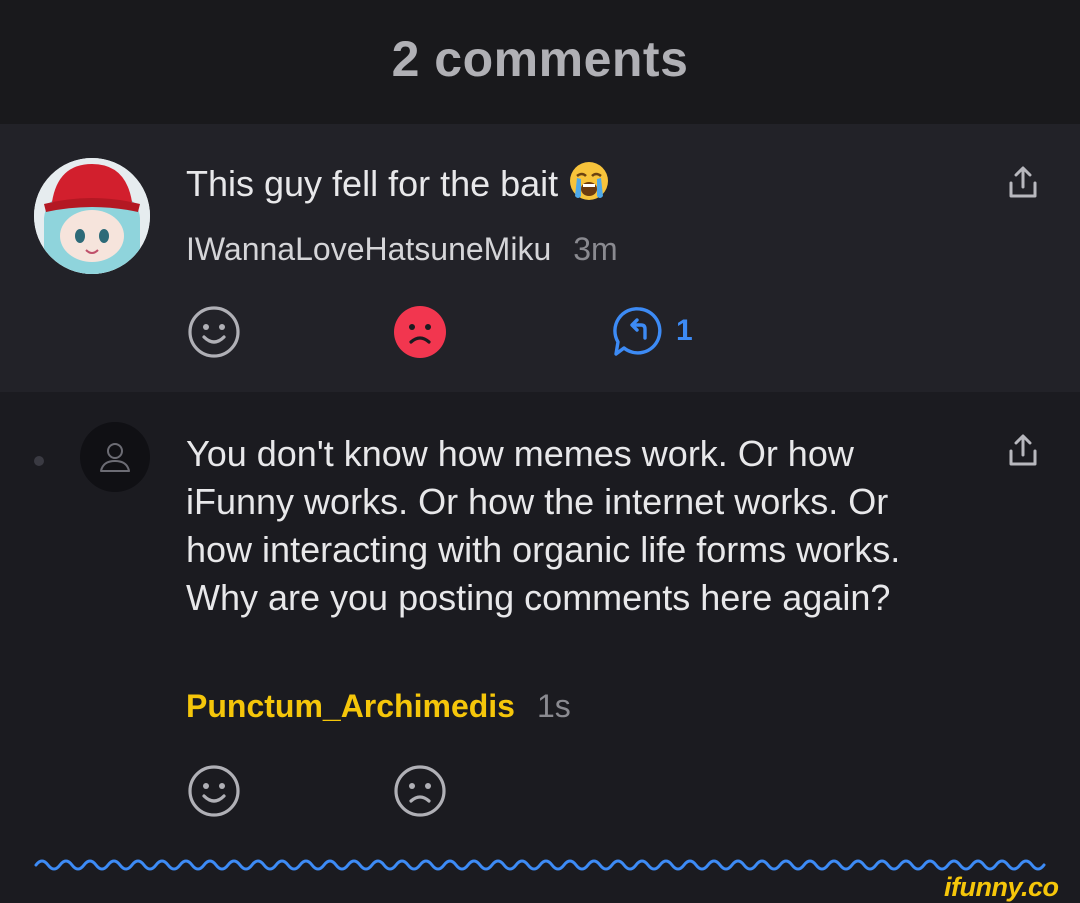  I want to click on reply-button, so click(640, 332).